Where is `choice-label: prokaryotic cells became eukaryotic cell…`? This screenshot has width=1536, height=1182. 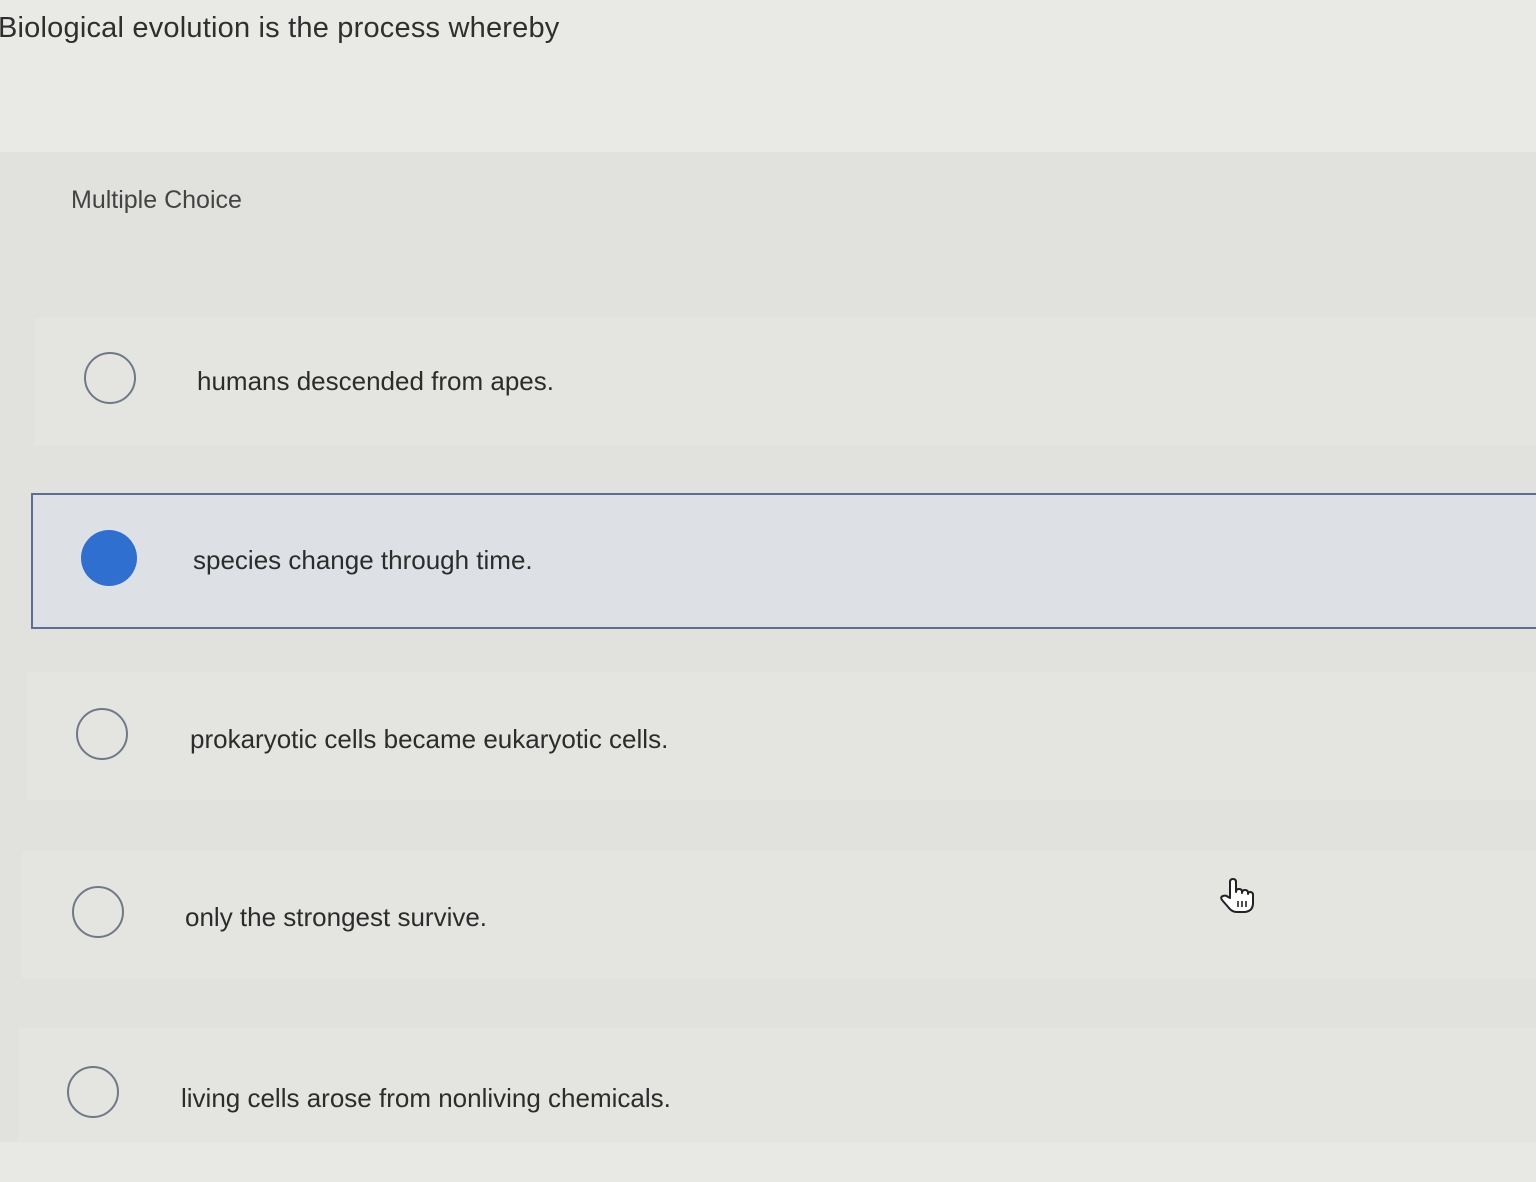
choice-label: prokaryotic cells became eukaryotic cell… is located at coordinates (429, 739).